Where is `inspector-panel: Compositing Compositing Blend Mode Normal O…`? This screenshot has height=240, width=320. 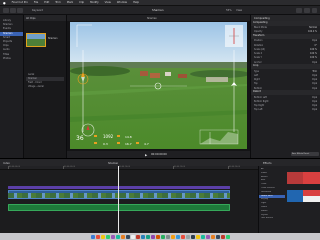 inspector-panel: Compositing Compositing Blend Mode Normal O… is located at coordinates (285, 86).